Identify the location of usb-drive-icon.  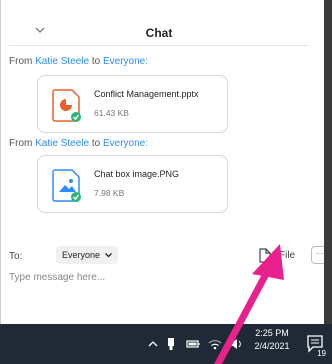
(171, 344).